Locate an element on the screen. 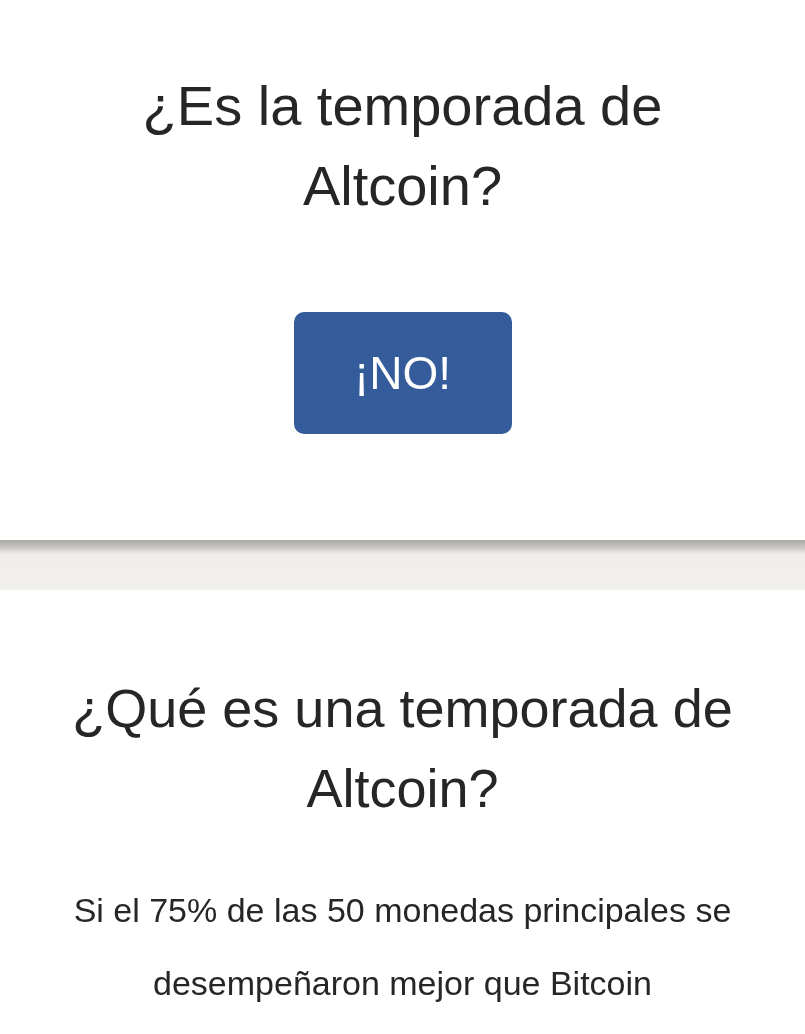 This screenshot has height=1034, width=805. page-title: ¿Es la temporada de Altcoin? is located at coordinates (402, 146).